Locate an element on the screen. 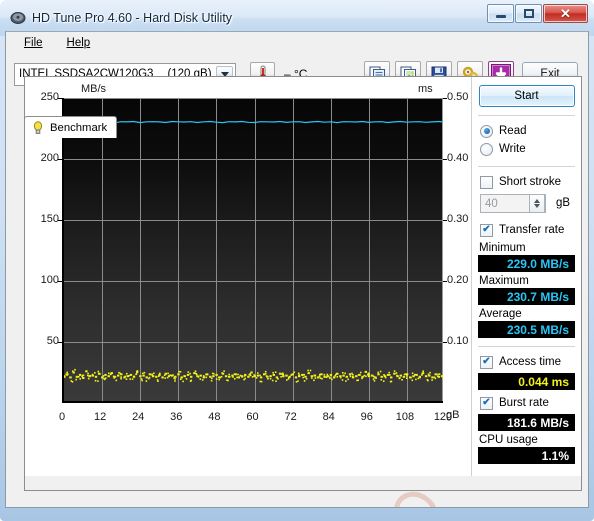 This screenshot has width=594, height=521. minimum-label: Minimum is located at coordinates (502, 248).